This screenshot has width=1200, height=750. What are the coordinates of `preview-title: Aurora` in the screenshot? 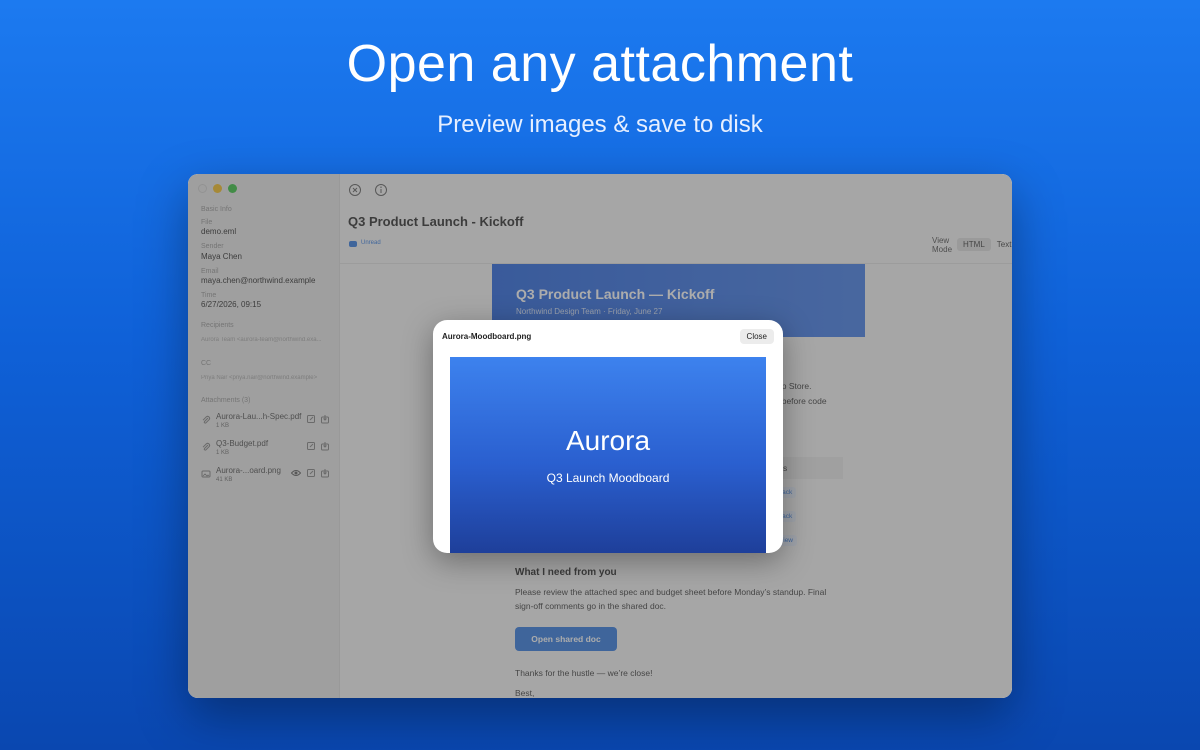 It's located at (608, 440).